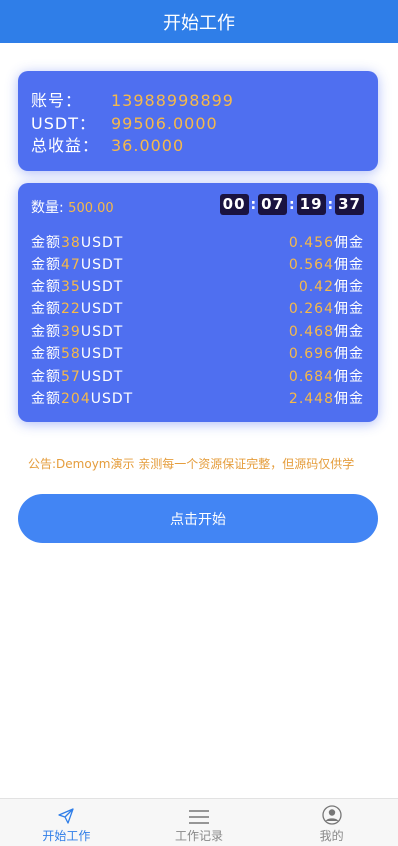 The width and height of the screenshot is (398, 846). What do you see at coordinates (234, 204) in the screenshot?
I see `timer-days: 00` at bounding box center [234, 204].